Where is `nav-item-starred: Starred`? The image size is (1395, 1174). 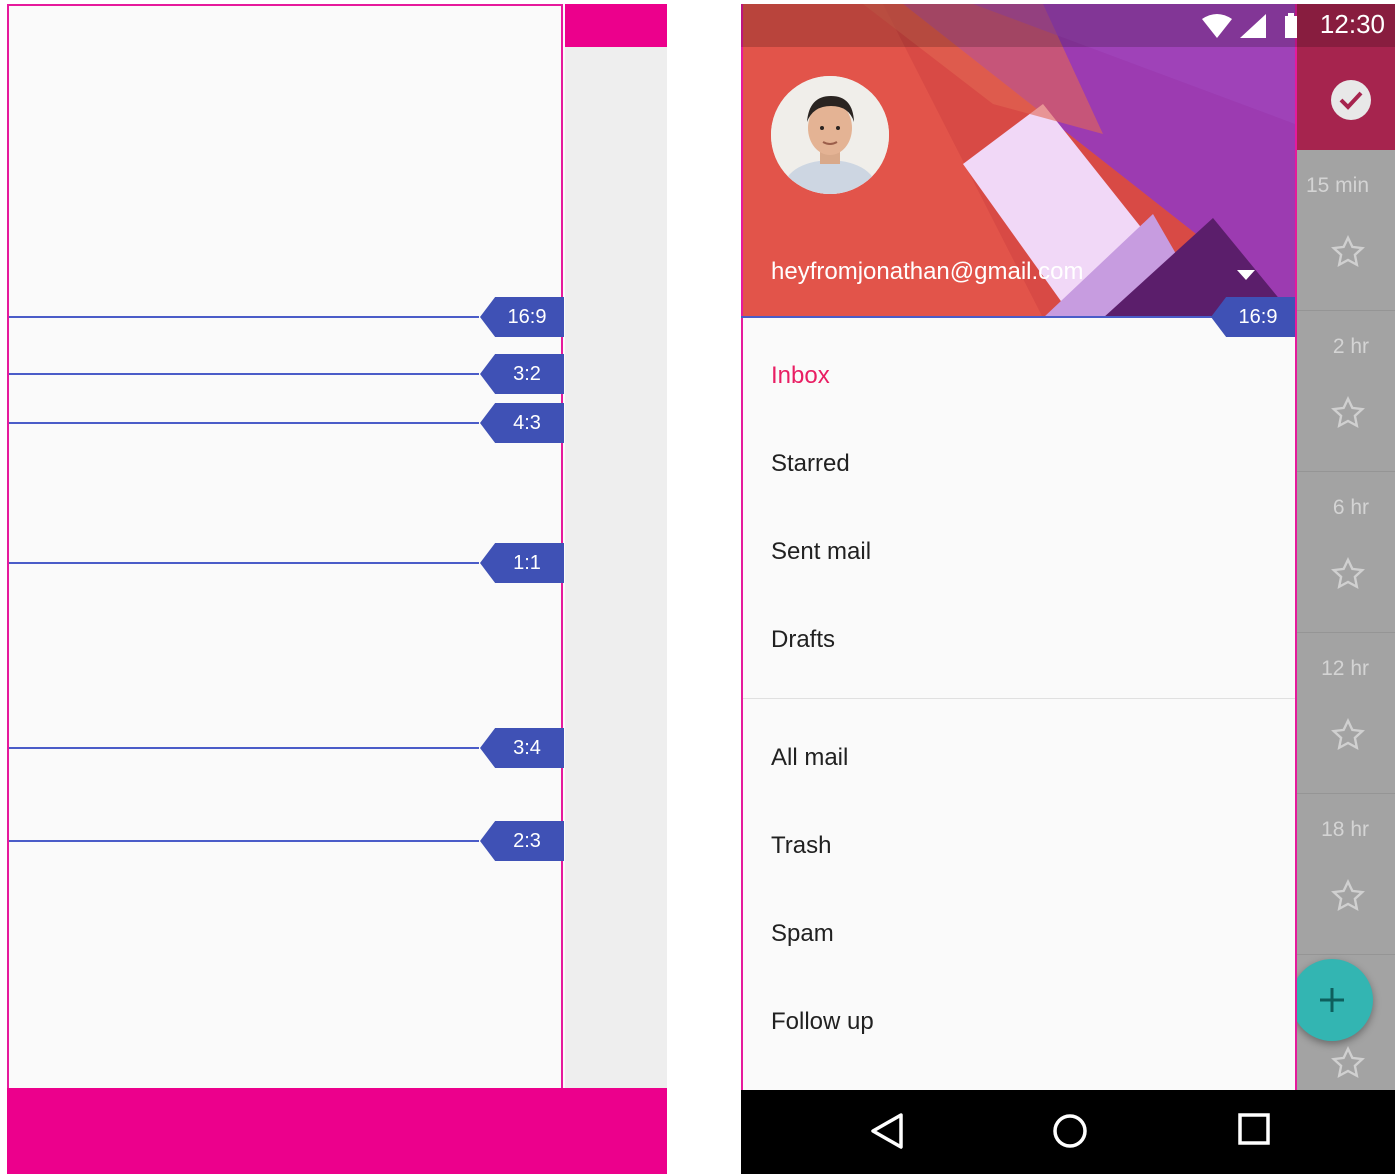 nav-item-starred: Starred is located at coordinates (810, 464).